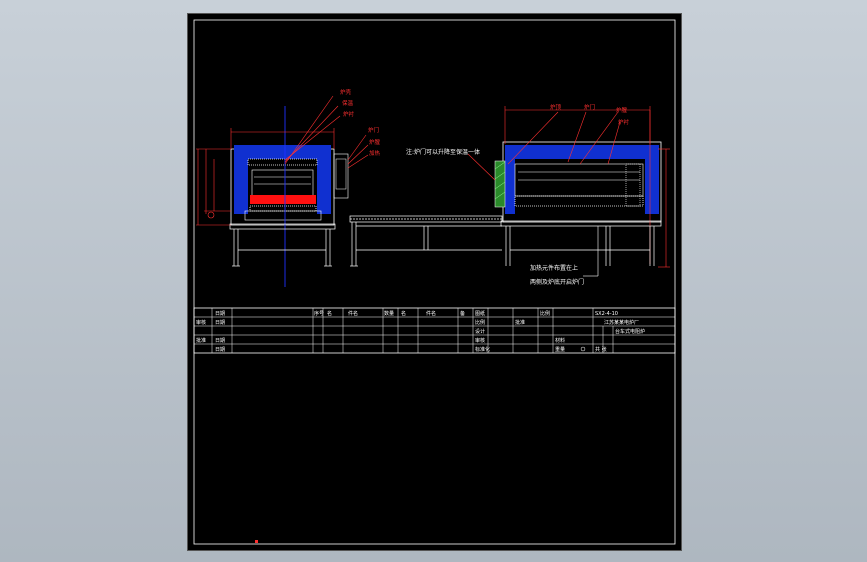 The width and height of the screenshot is (867, 562). What do you see at coordinates (373, 130) in the screenshot?
I see `left-label-3: 炉门` at bounding box center [373, 130].